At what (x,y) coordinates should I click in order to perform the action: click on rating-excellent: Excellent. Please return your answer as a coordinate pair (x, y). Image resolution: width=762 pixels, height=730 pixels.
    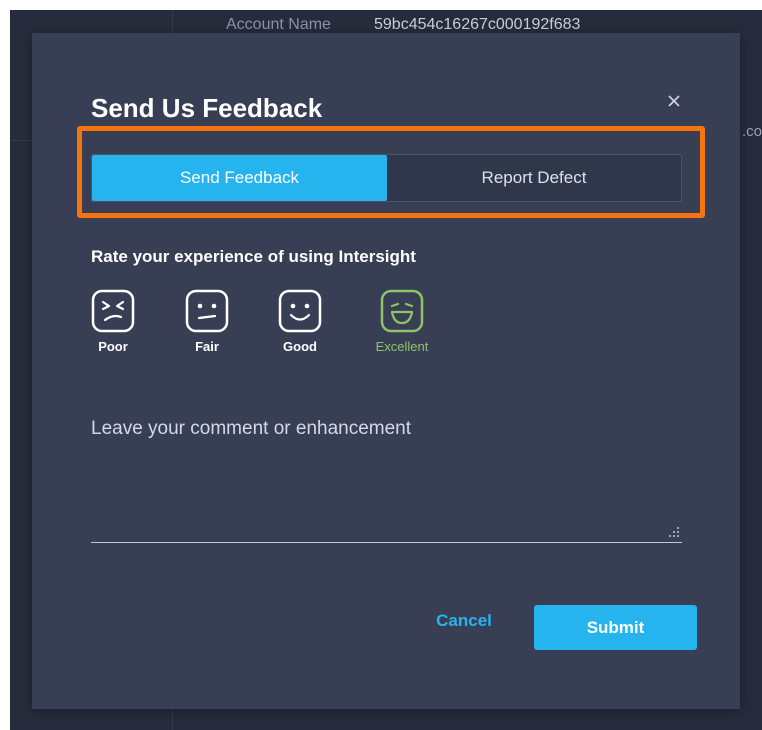
    Looking at the image, I should click on (402, 321).